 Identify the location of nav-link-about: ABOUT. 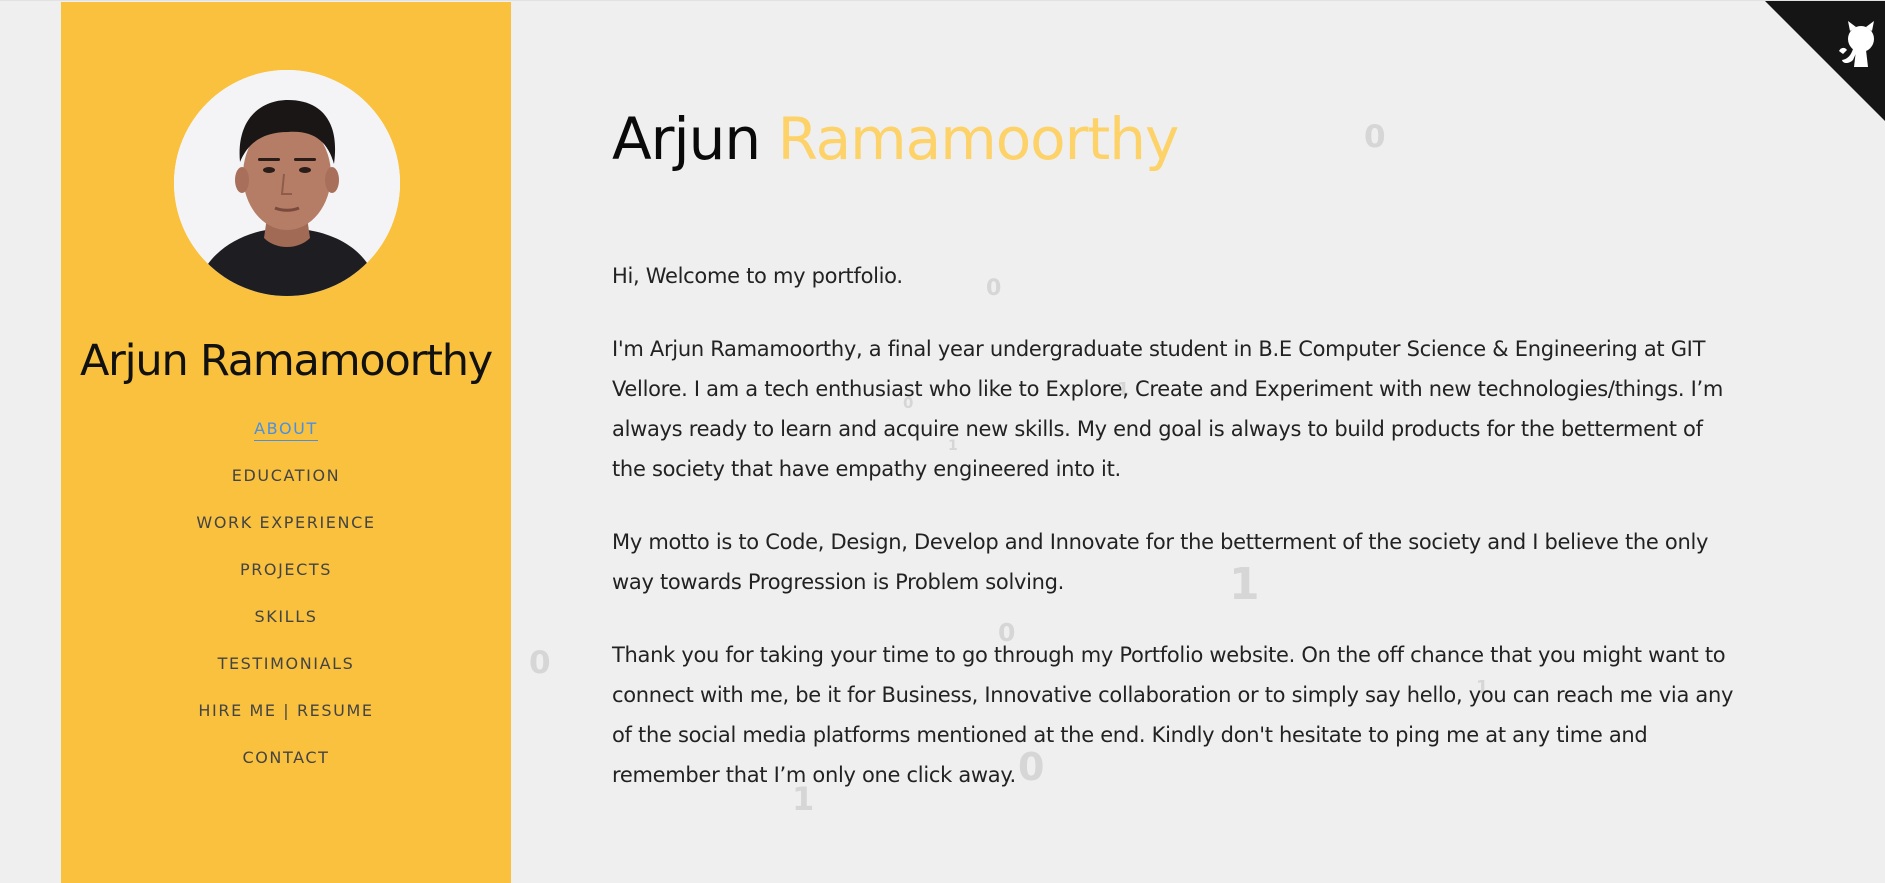
(286, 427).